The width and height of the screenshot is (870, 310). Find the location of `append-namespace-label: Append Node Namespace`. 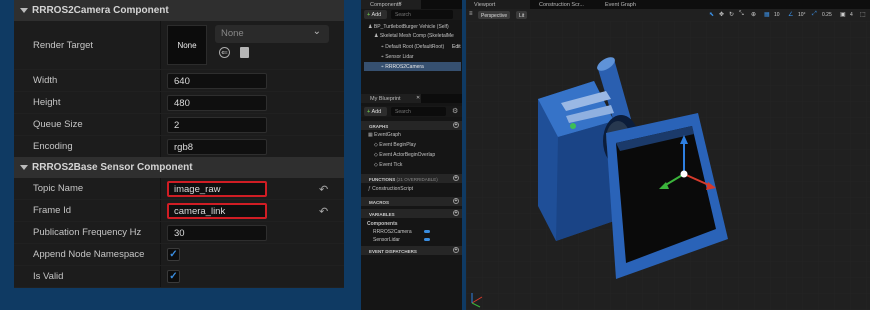

append-namespace-label: Append Node Namespace is located at coordinates (89, 254).